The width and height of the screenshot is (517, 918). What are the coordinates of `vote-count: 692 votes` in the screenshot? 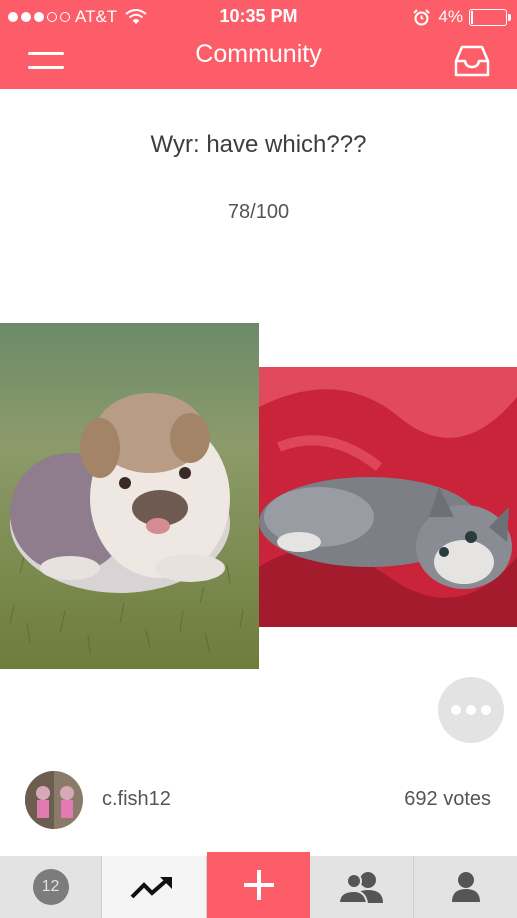 It's located at (447, 799).